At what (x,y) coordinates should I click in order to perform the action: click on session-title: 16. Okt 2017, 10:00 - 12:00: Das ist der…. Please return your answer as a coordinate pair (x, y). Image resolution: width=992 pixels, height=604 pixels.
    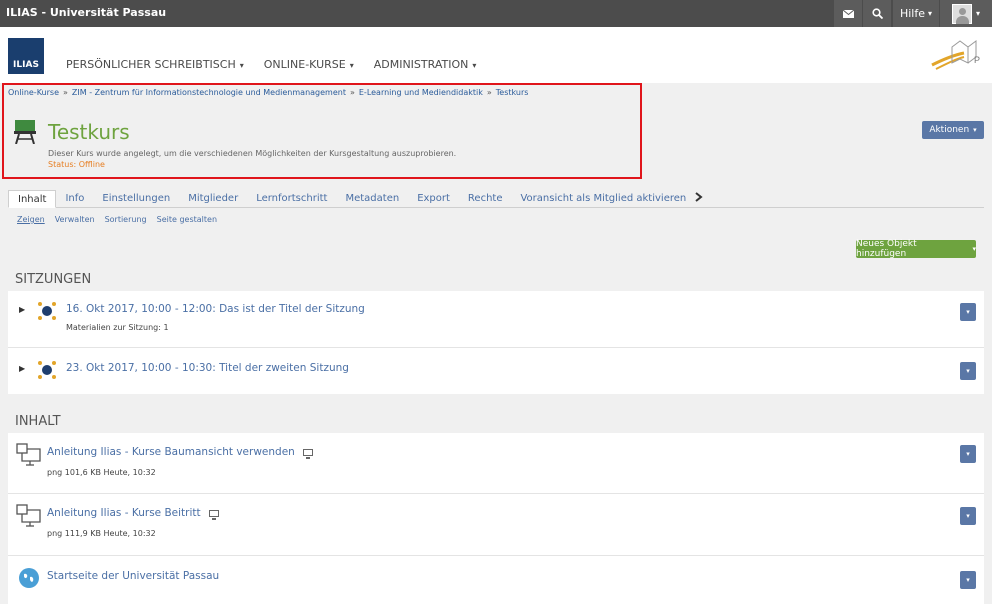
    Looking at the image, I should click on (215, 309).